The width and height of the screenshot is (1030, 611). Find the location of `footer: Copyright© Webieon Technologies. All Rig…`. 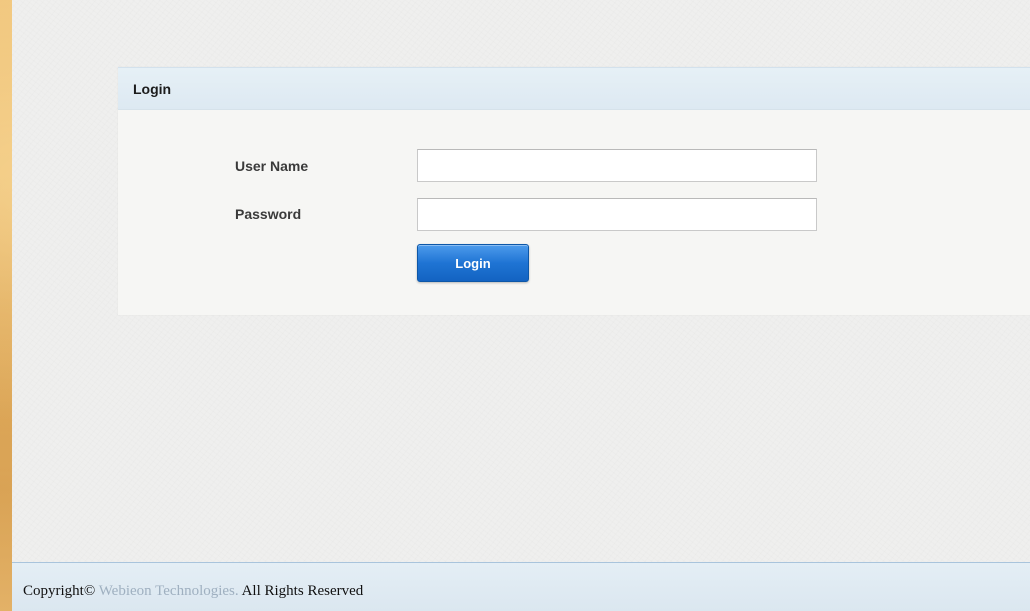

footer: Copyright© Webieon Technologies. All Rig… is located at coordinates (521, 586).